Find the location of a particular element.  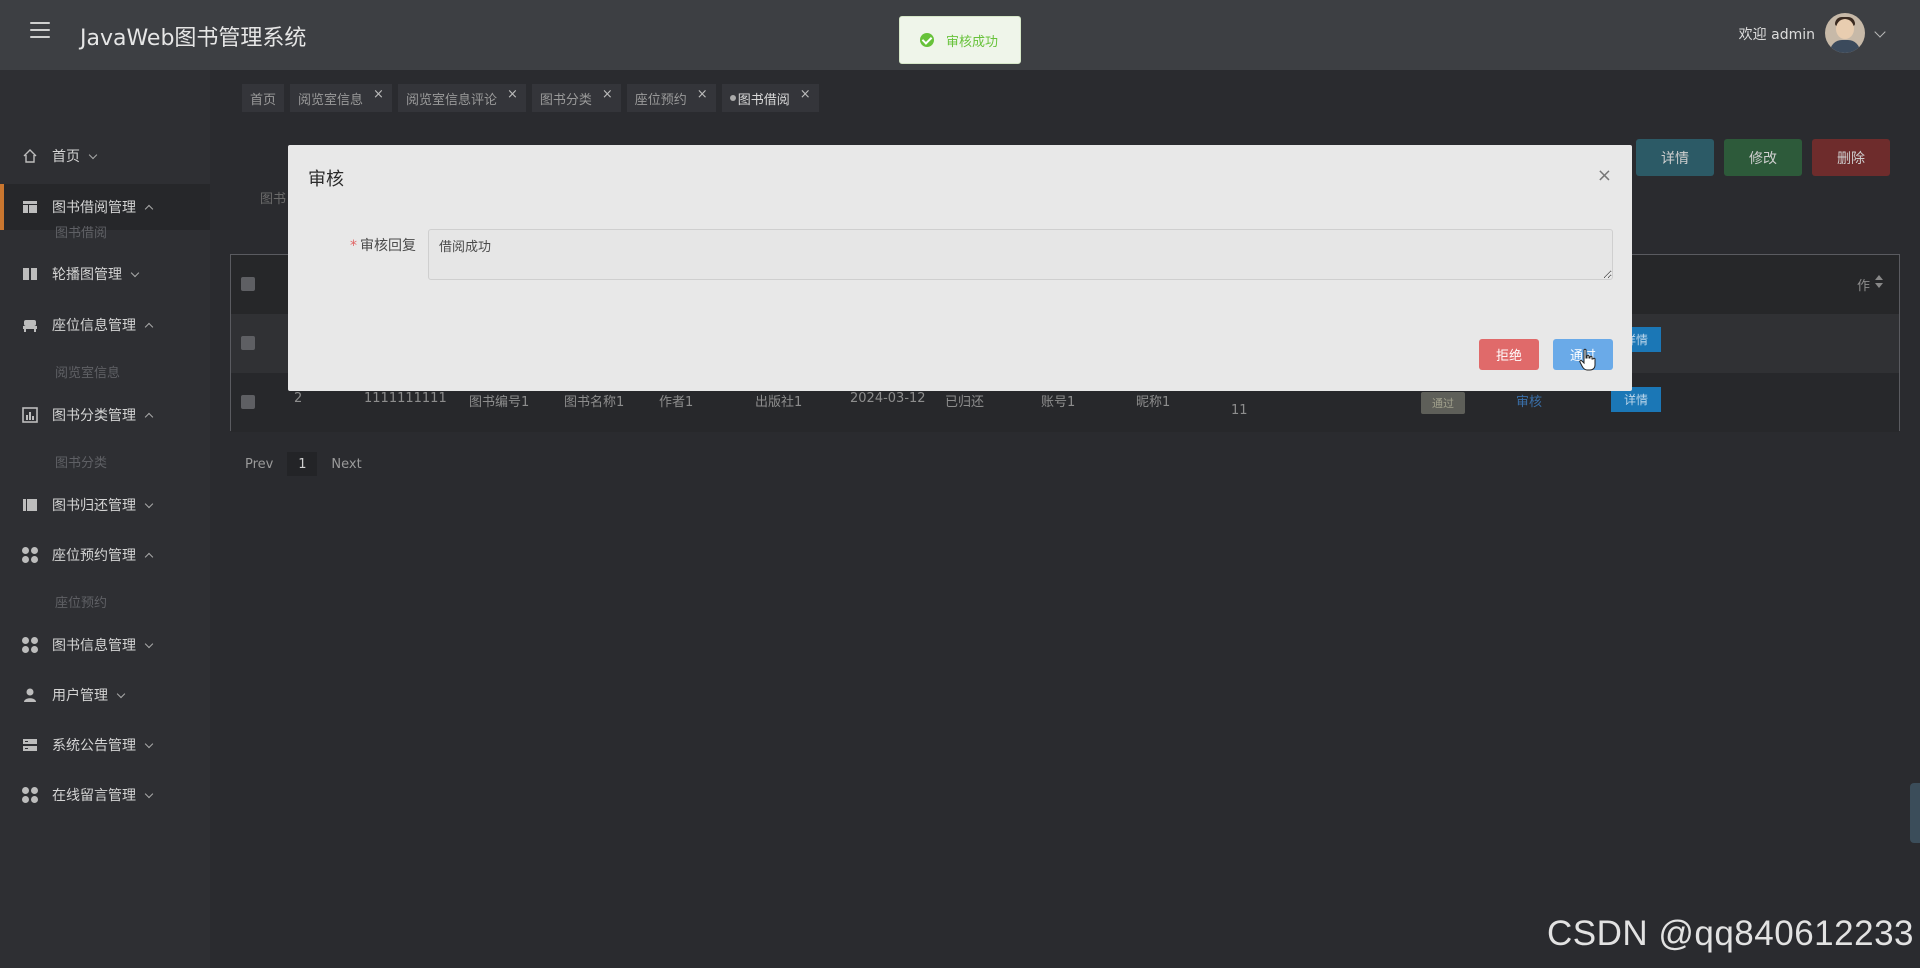

tab-label: 座位预约 is located at coordinates (660, 100).